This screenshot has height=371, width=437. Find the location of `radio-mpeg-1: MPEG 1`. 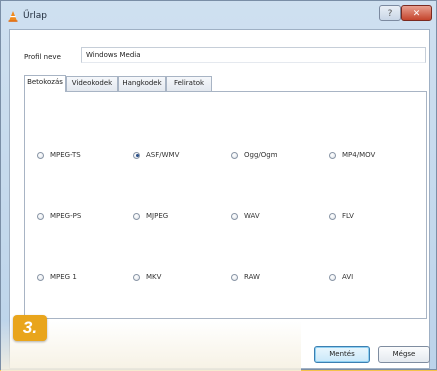

radio-mpeg-1: MPEG 1 is located at coordinates (57, 277).